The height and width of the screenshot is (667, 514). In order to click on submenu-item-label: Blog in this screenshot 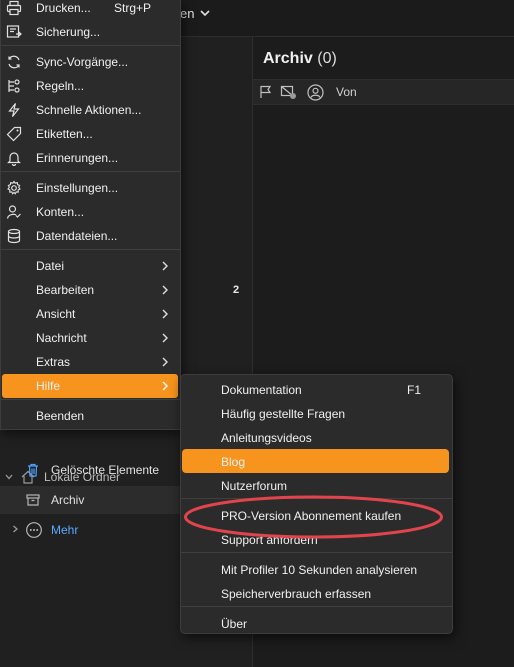, I will do `click(233, 462)`.